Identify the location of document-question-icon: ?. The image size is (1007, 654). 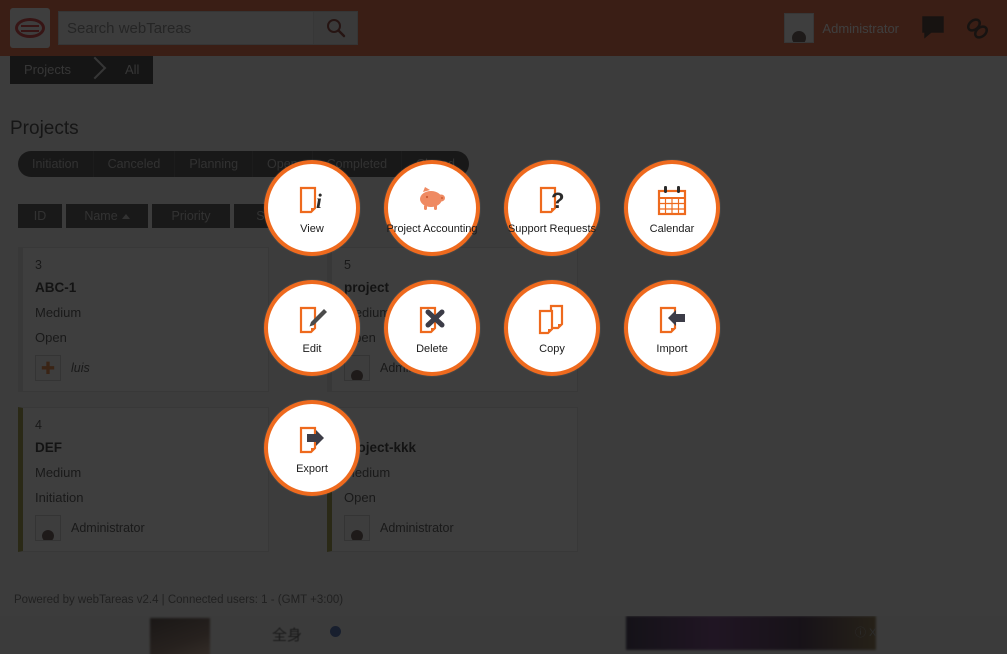
(552, 201).